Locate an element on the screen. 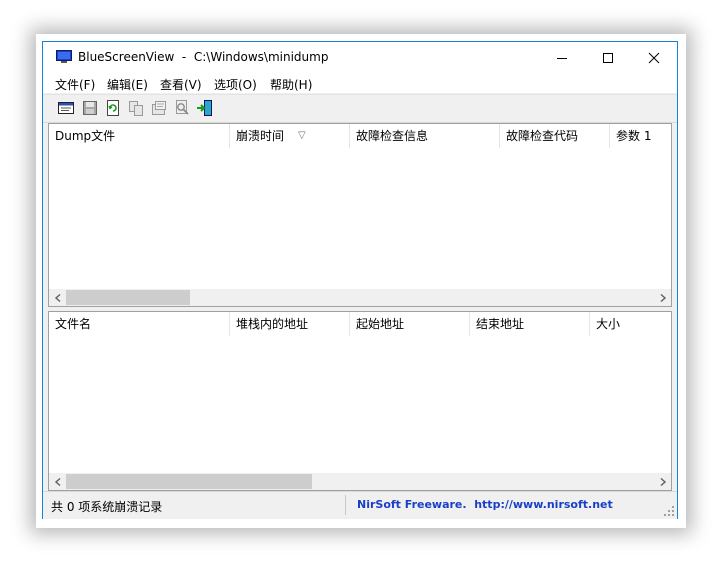  crash-list-hscrollbar is located at coordinates (360, 297).